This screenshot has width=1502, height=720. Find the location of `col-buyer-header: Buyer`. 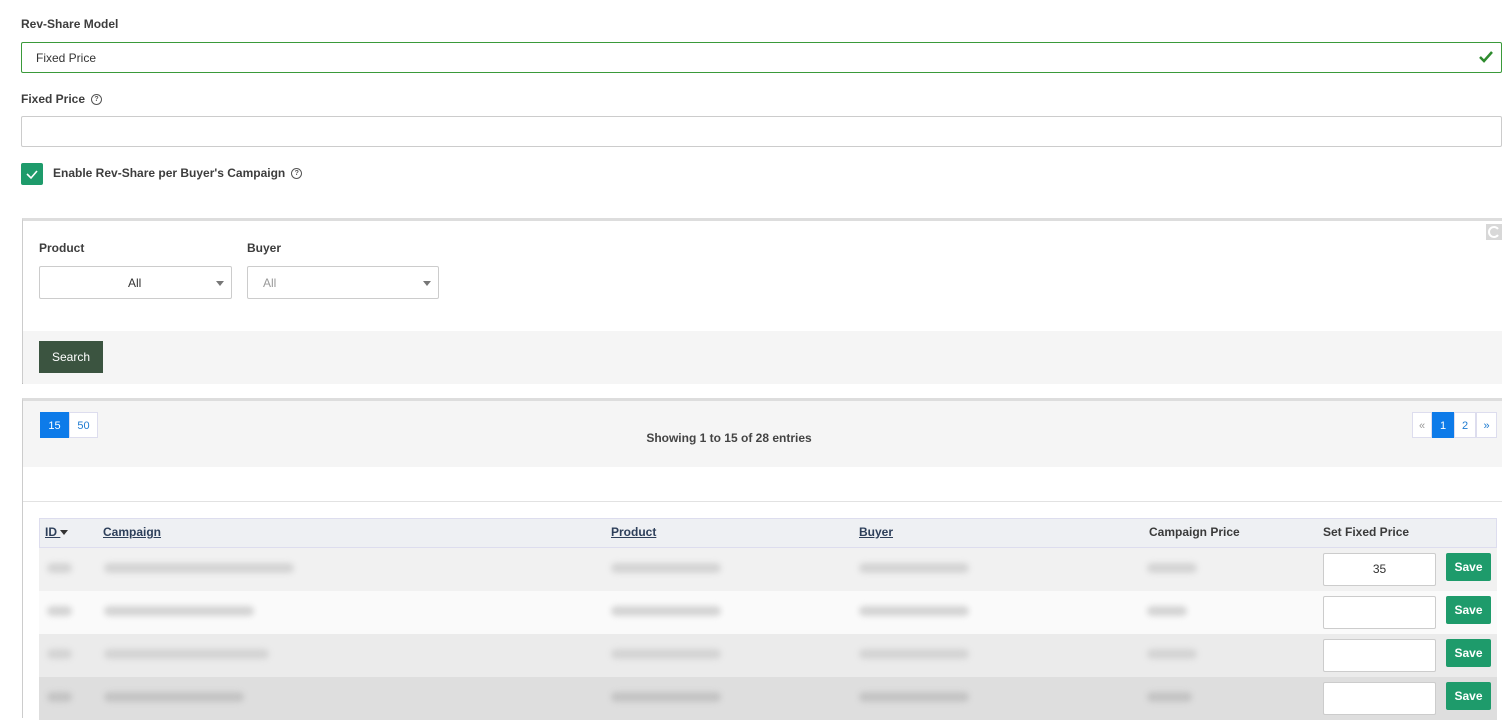

col-buyer-header: Buyer is located at coordinates (876, 532).